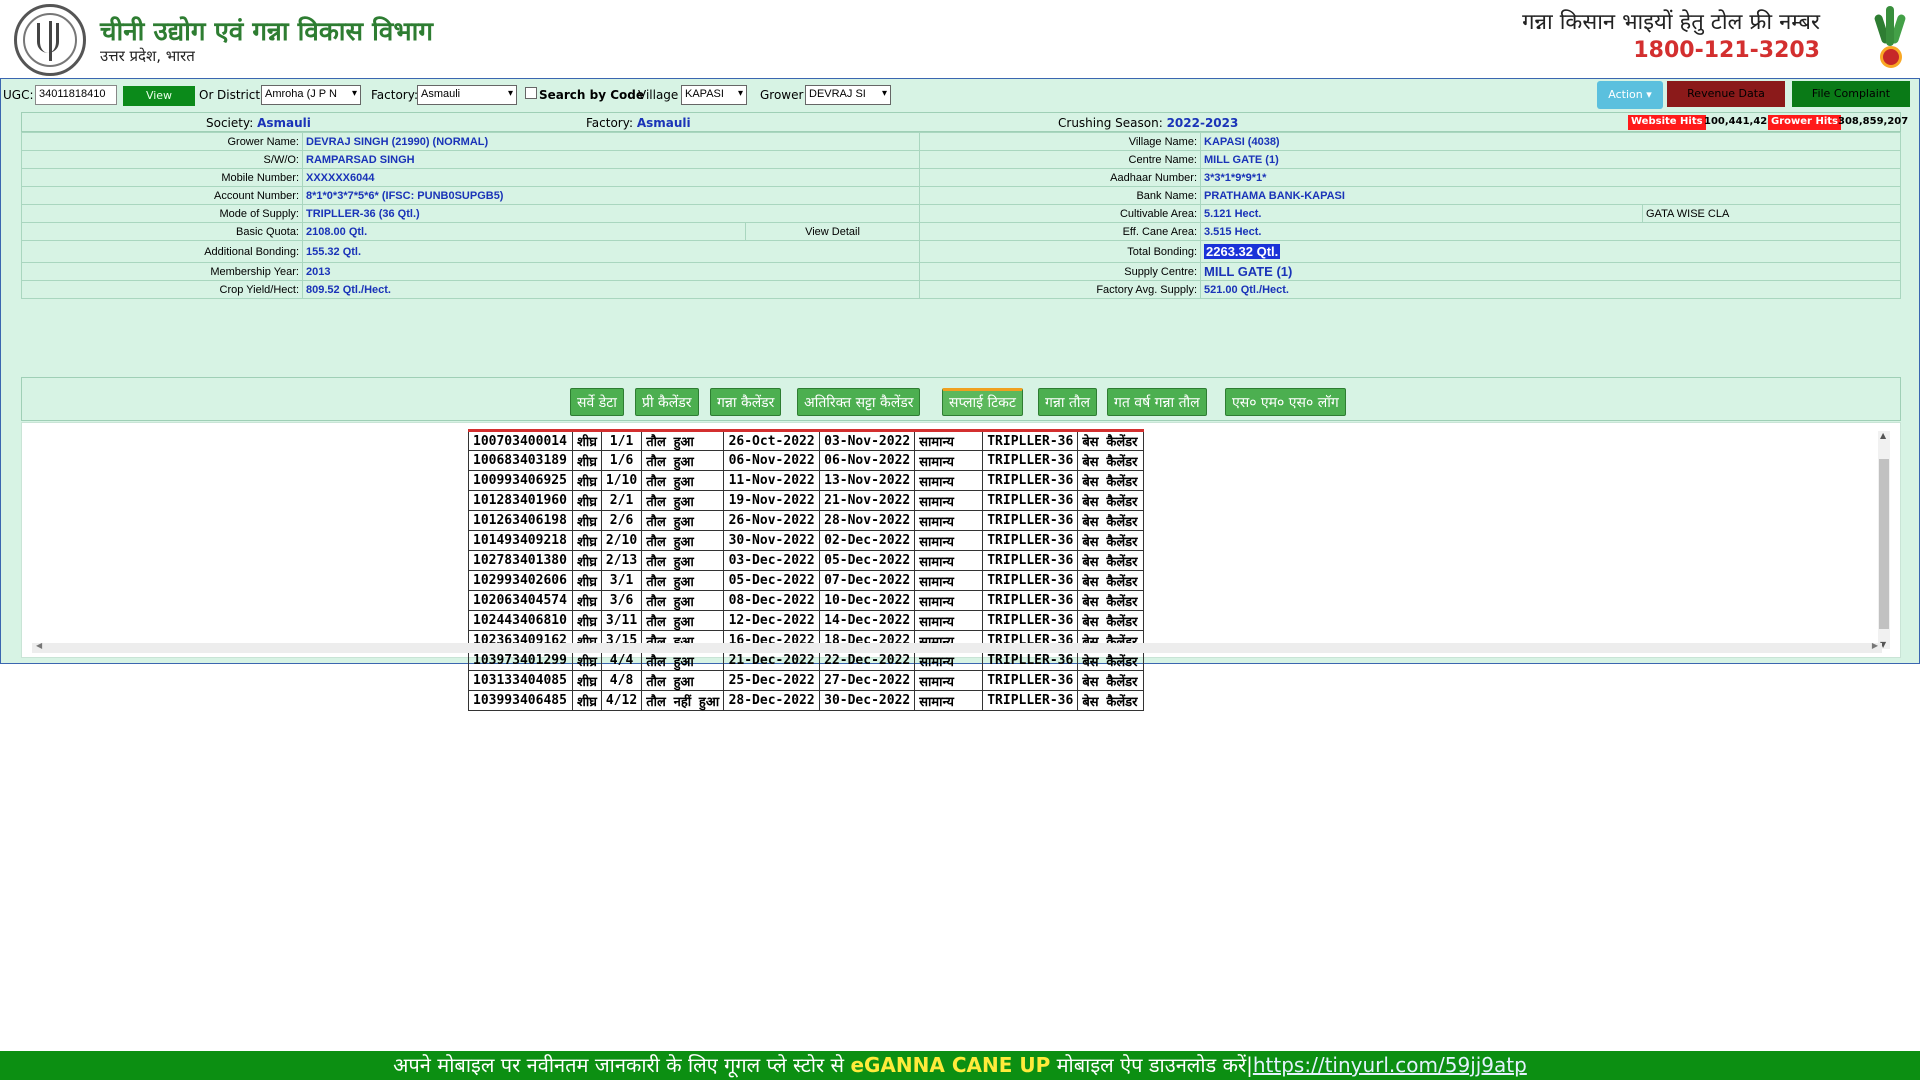 The height and width of the screenshot is (1080, 1920). I want to click on village-name-value: KAPASI (4038), so click(1550, 141).